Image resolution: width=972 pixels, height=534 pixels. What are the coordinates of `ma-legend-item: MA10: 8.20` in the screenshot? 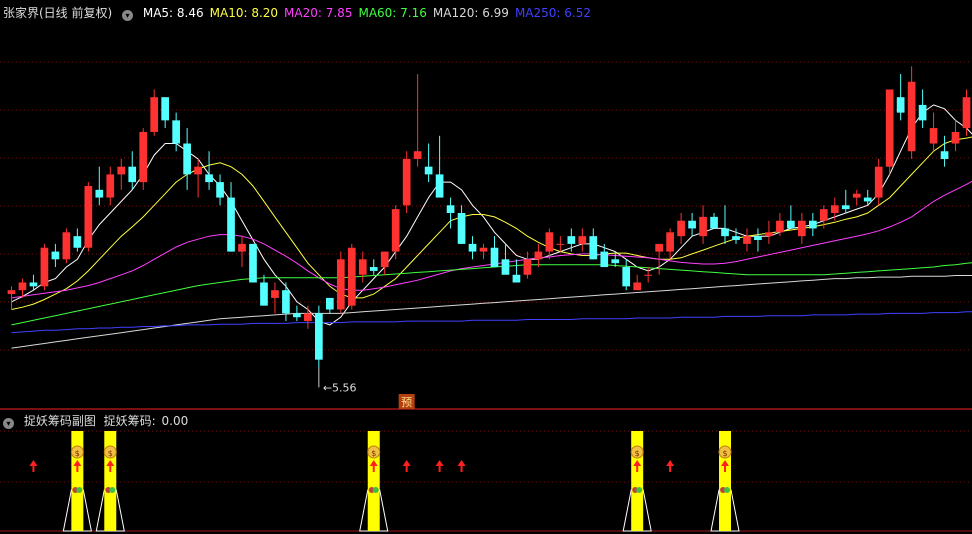 It's located at (244, 13).